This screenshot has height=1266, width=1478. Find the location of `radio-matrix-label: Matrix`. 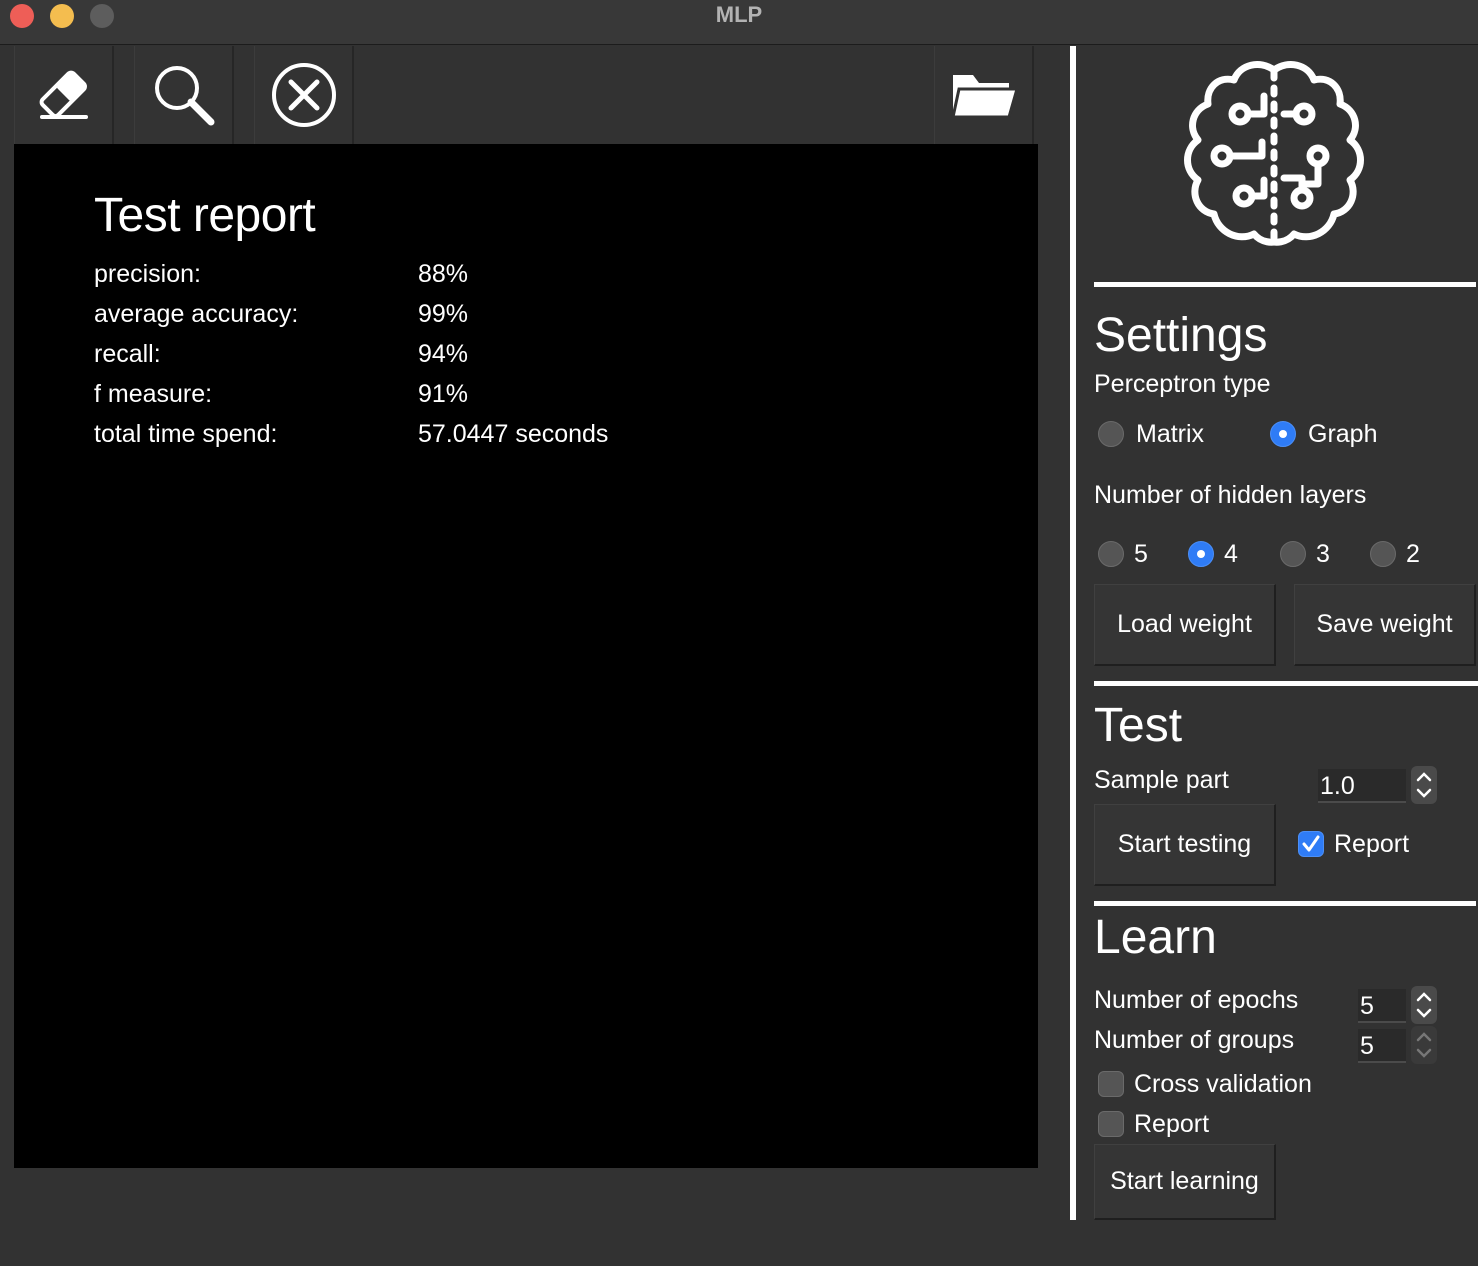

radio-matrix-label: Matrix is located at coordinates (1170, 434).